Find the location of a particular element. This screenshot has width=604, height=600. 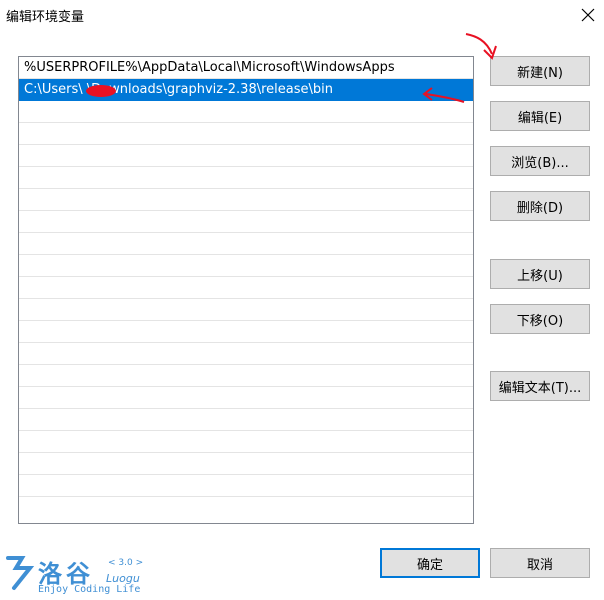

delete-button: 删除(D) is located at coordinates (540, 206).